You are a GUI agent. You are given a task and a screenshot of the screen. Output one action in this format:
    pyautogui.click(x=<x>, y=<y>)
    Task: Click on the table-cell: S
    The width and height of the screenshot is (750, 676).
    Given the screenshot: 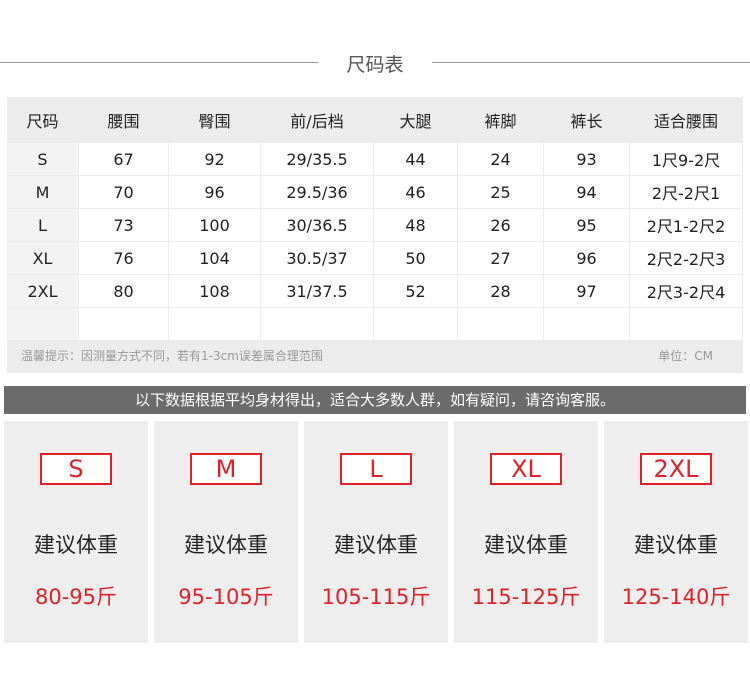 What is the action you would take?
    pyautogui.click(x=43, y=159)
    